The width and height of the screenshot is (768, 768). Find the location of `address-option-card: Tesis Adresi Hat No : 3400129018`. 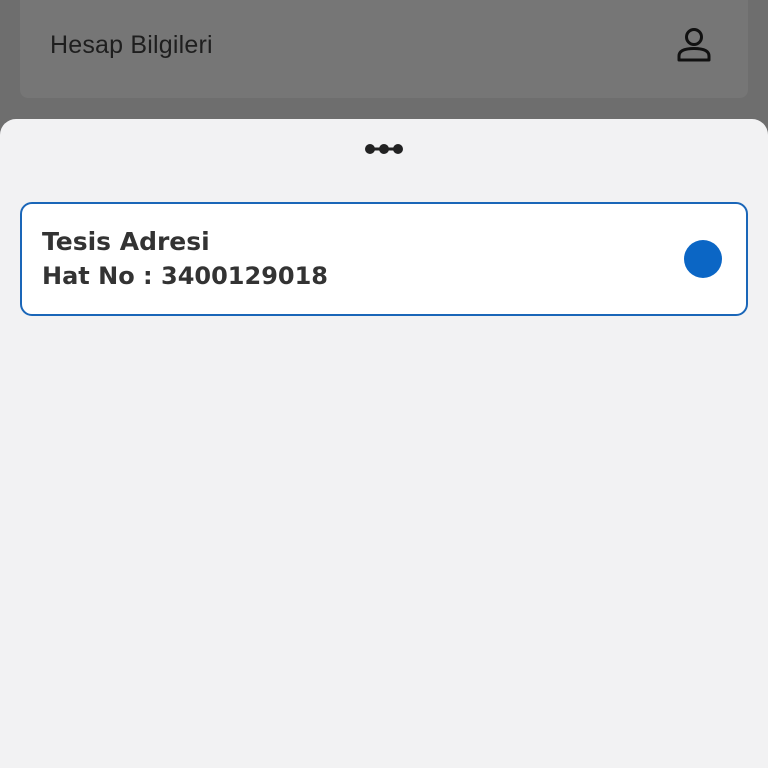

address-option-card: Tesis Adresi Hat No : 3400129018 is located at coordinates (384, 259).